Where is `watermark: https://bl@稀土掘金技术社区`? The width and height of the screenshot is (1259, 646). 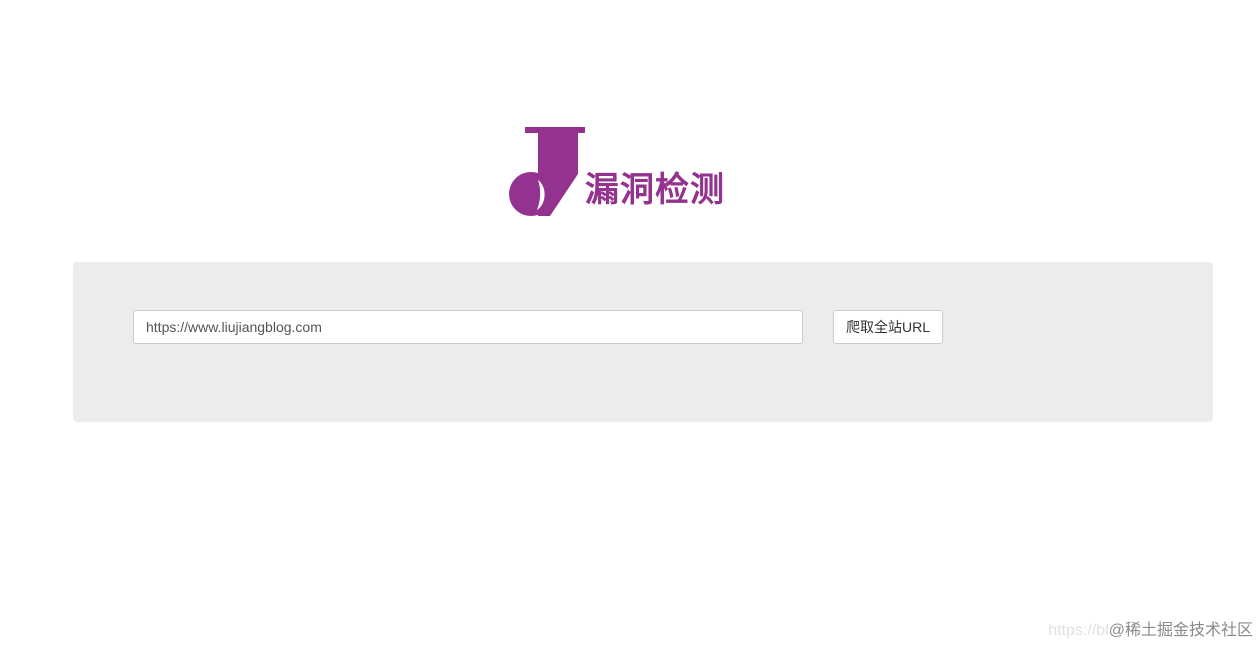
watermark: https://bl@稀土掘金技术社区 is located at coordinates (1150, 628).